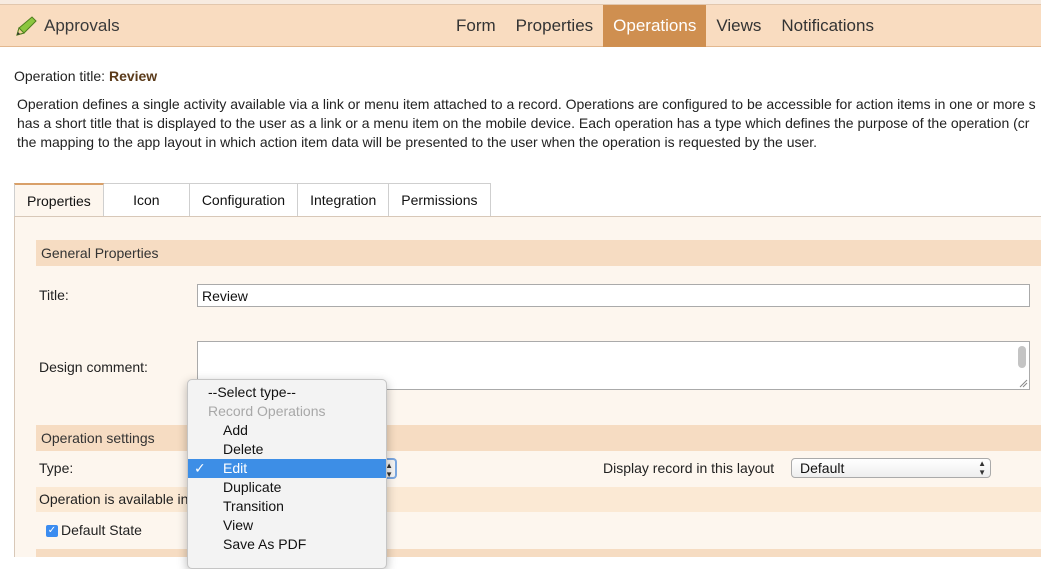 The height and width of the screenshot is (569, 1041). Describe the element at coordinates (287, 430) in the screenshot. I see `option-add: Add` at that location.